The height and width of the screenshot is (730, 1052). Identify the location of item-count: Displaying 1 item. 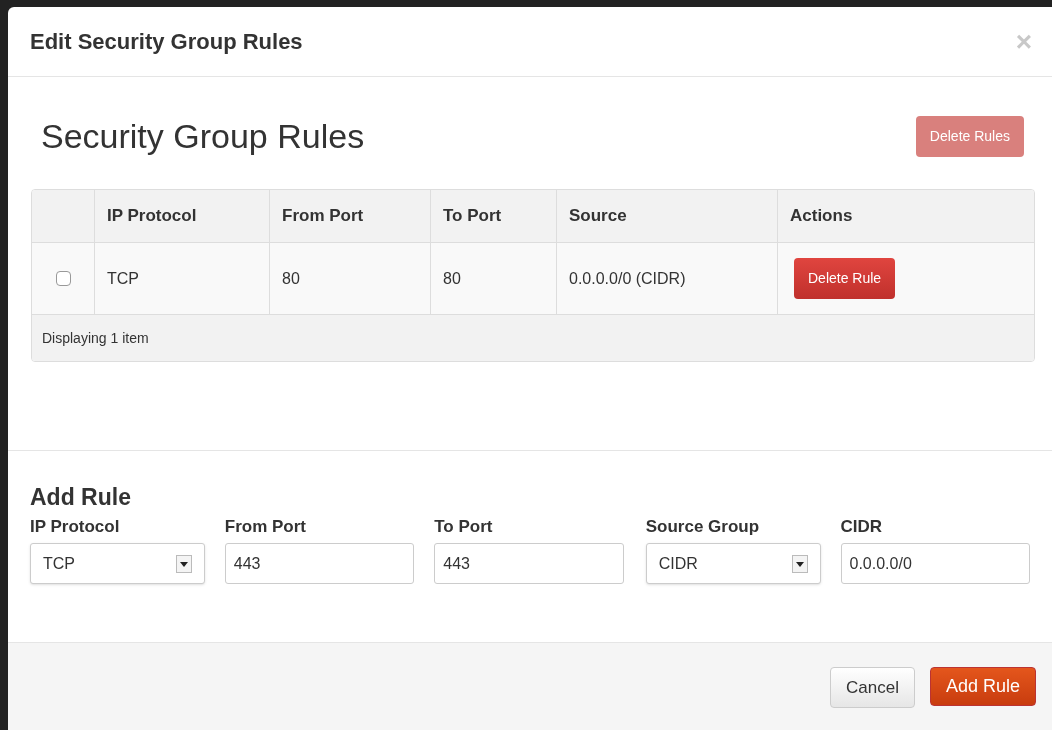
(95, 338).